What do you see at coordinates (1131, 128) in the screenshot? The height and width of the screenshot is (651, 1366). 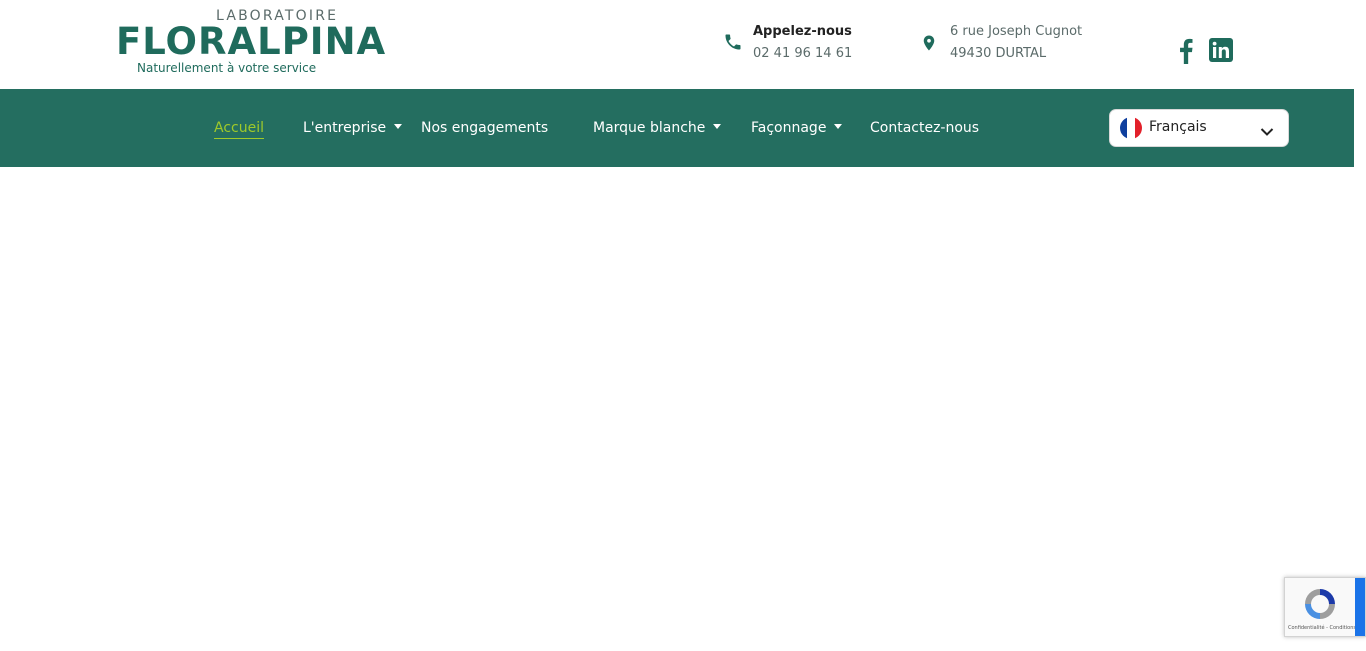 I see `france-flag-icon` at bounding box center [1131, 128].